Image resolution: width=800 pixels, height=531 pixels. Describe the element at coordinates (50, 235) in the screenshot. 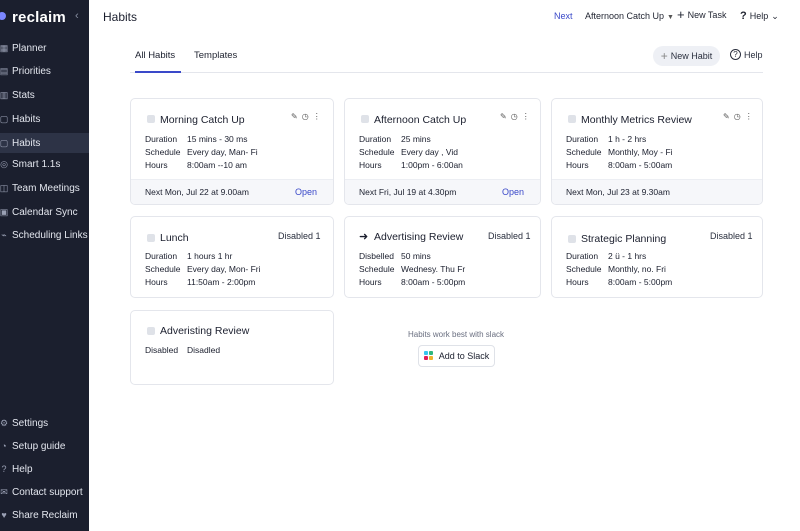

I see `sidebar-item-label: Scheduling Links` at that location.